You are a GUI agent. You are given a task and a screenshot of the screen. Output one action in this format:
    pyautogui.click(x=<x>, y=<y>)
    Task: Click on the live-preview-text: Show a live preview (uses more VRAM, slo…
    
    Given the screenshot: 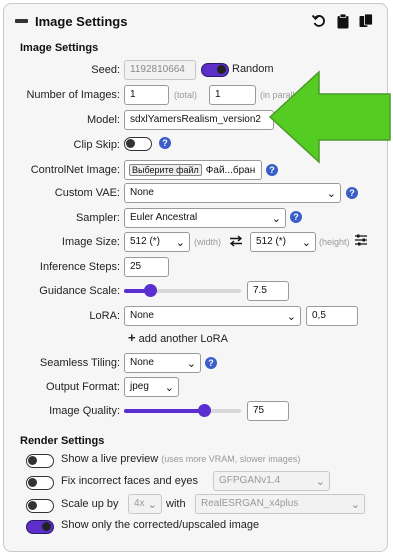 What is the action you would take?
    pyautogui.click(x=180, y=459)
    